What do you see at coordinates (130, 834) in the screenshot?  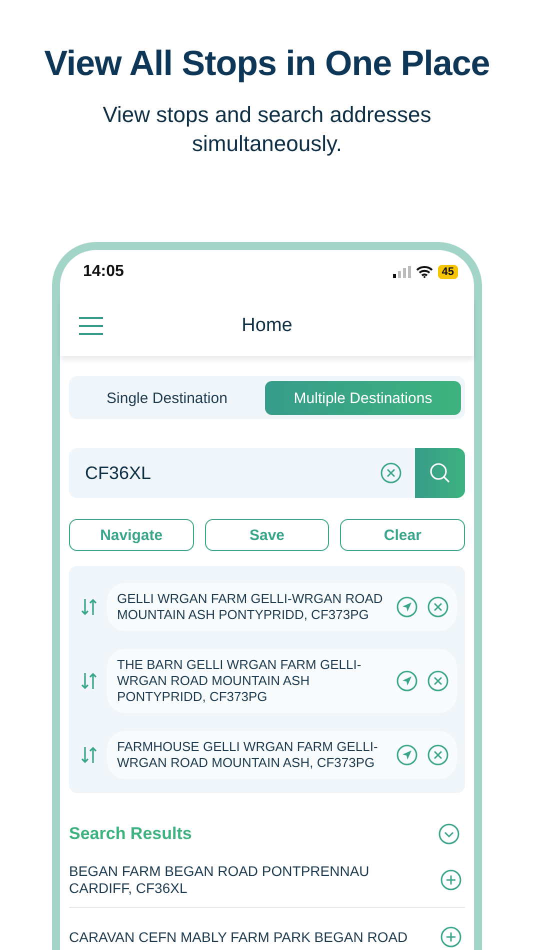 I see `section-title: Search Results` at bounding box center [130, 834].